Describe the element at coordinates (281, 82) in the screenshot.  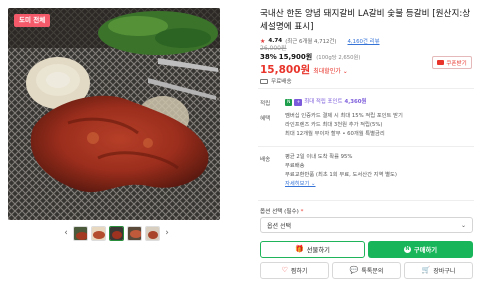
I see `shipping-text: 무료배송` at that location.